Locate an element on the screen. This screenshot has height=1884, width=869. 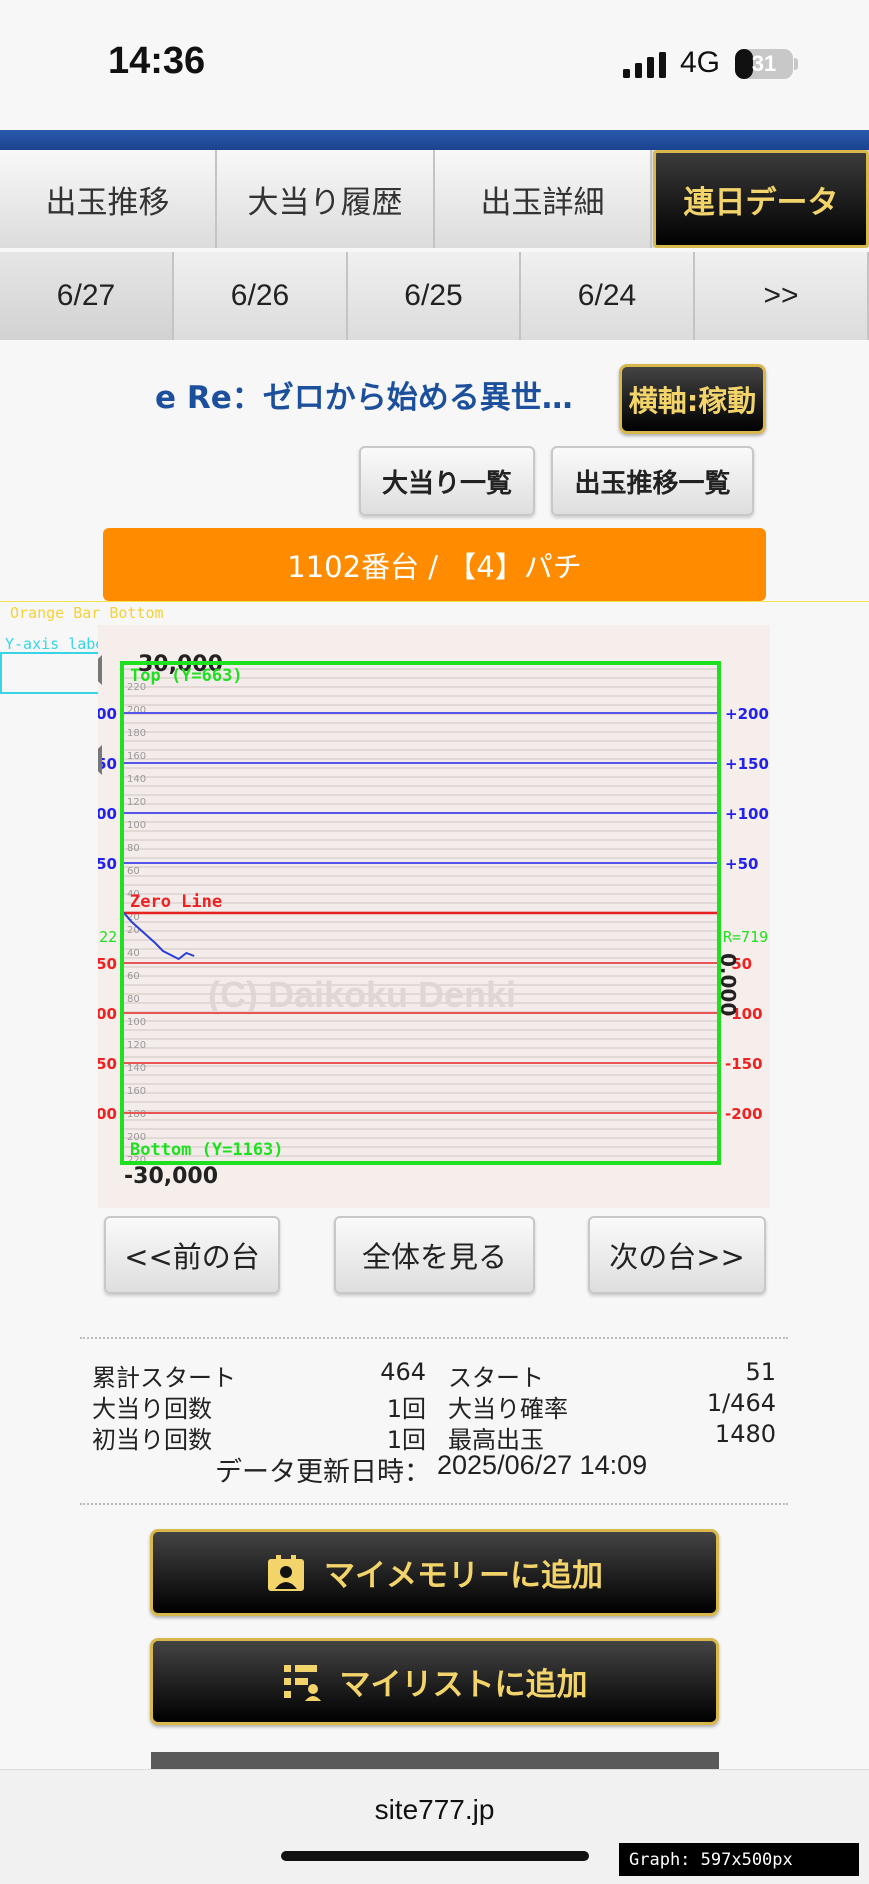
unit-bar: 1102番台 / 【4】パチ is located at coordinates (434, 564).